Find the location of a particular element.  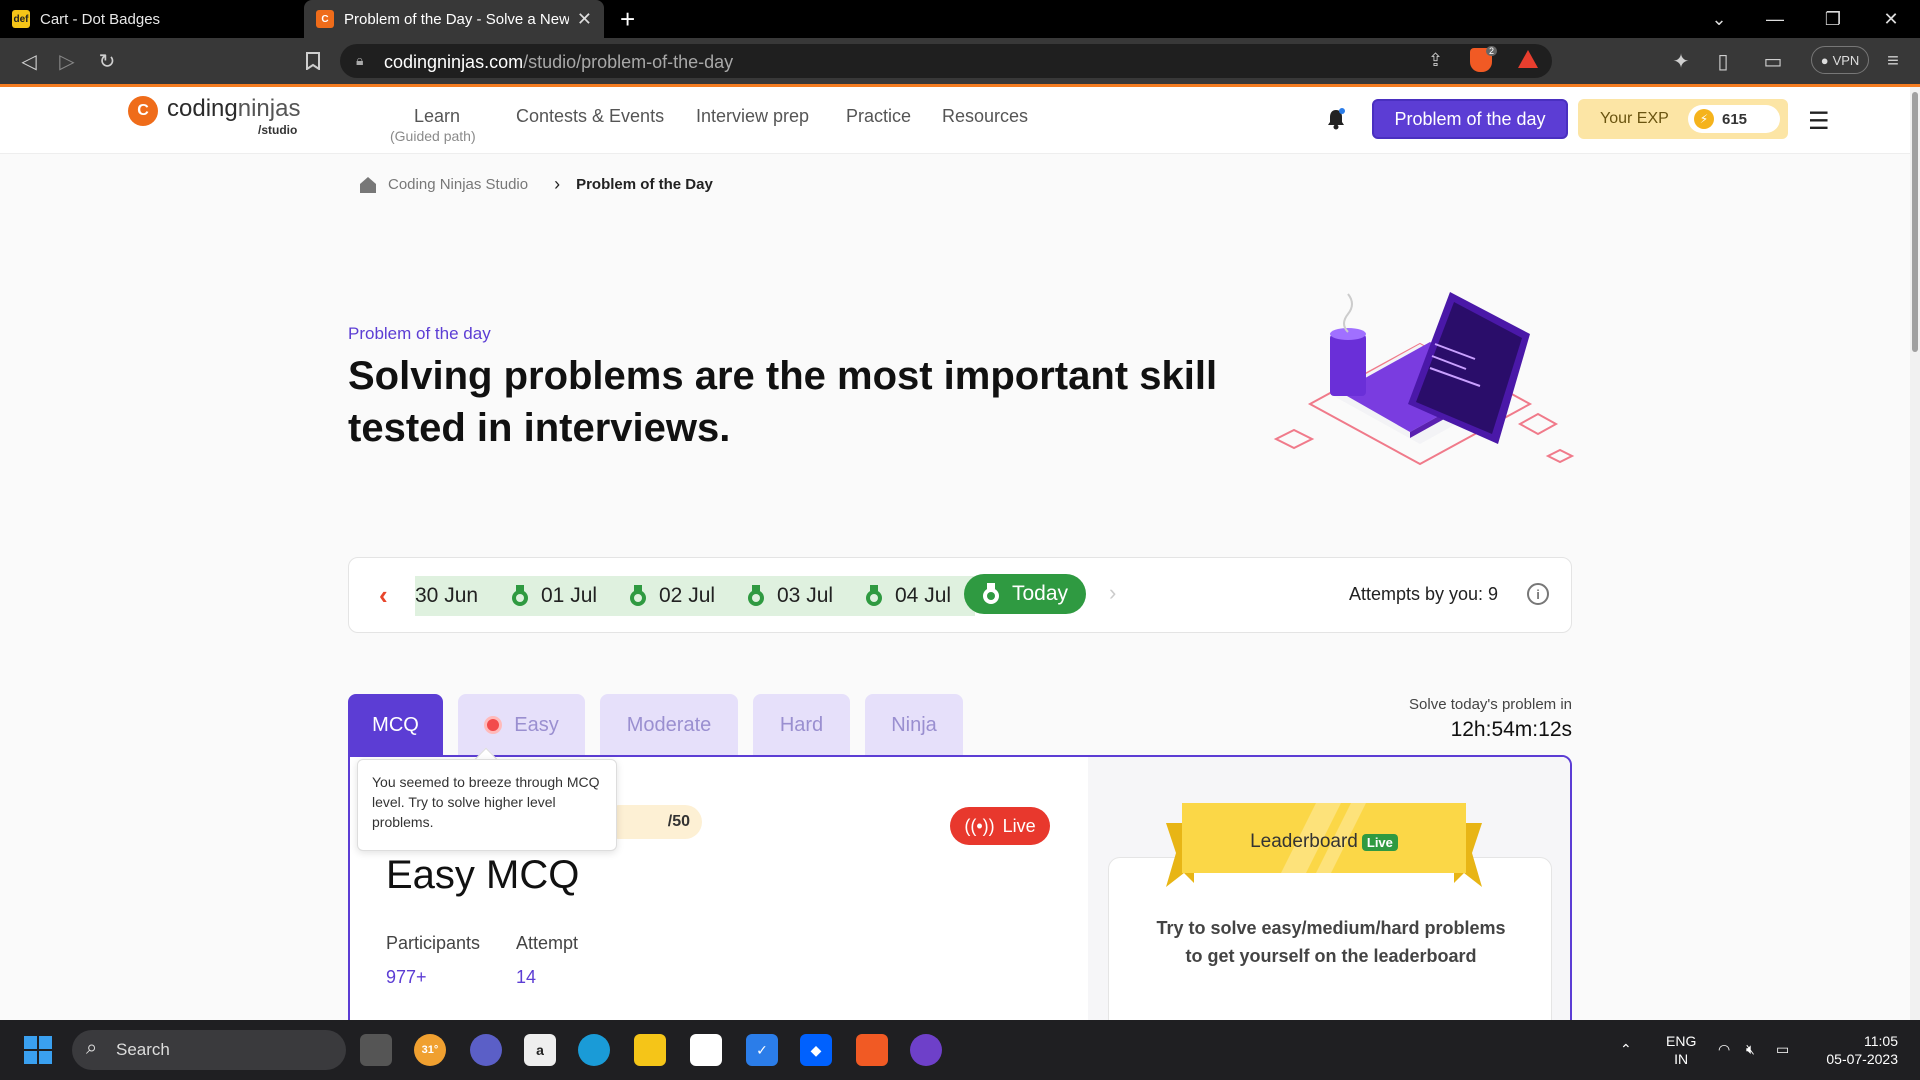

close-icon: ✕ is located at coordinates (584, 19).